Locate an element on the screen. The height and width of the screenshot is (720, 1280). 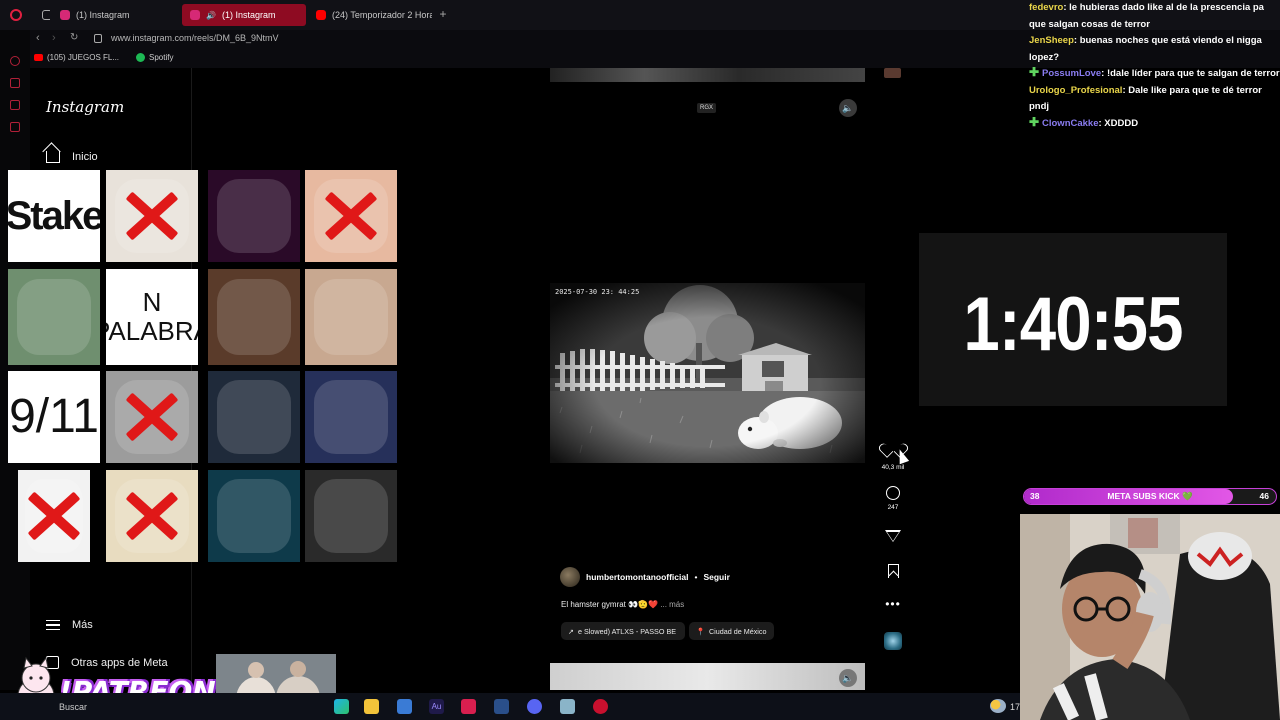
red-x-mark-icon is located at coordinates (152, 417).